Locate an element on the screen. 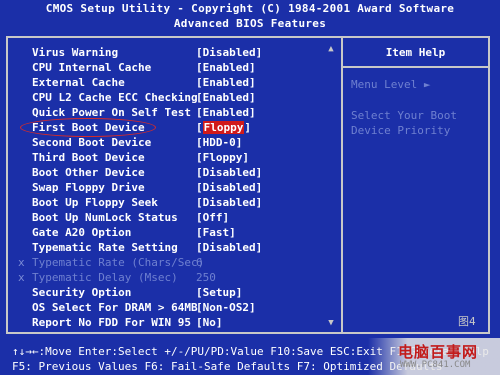 The height and width of the screenshot is (375, 500). setting-row: External Cache [Enabled] is located at coordinates (168, 82).